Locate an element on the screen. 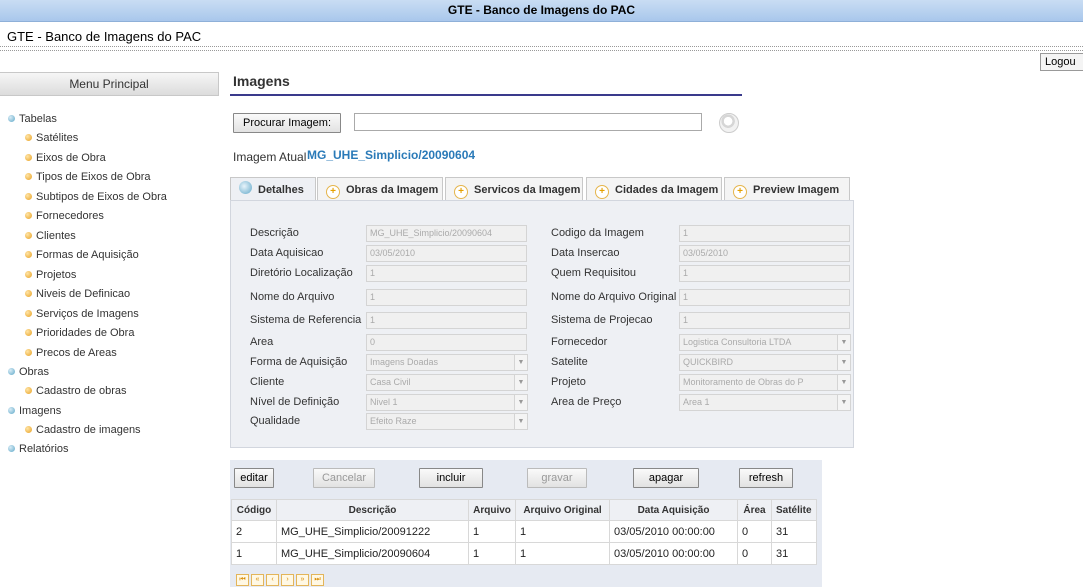 The width and height of the screenshot is (1083, 587). field-label: Quem Requisitou is located at coordinates (593, 273).